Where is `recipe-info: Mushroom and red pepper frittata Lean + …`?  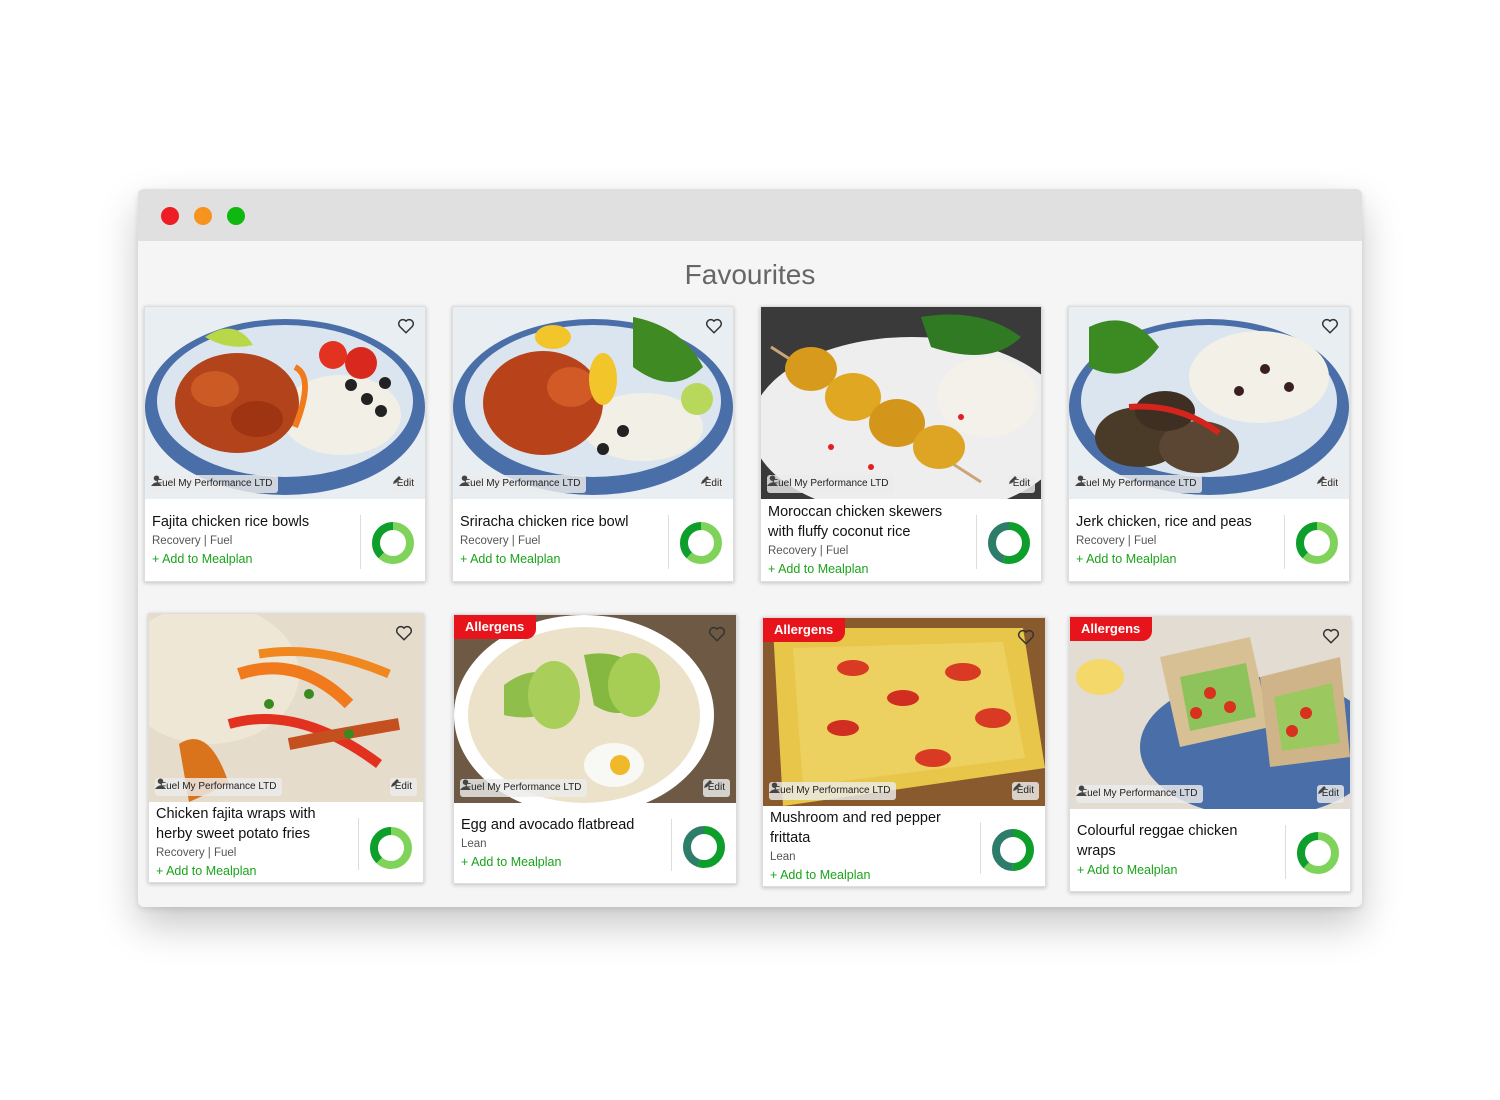 recipe-info: Mushroom and red pepper frittata Lean + … is located at coordinates (869, 846).